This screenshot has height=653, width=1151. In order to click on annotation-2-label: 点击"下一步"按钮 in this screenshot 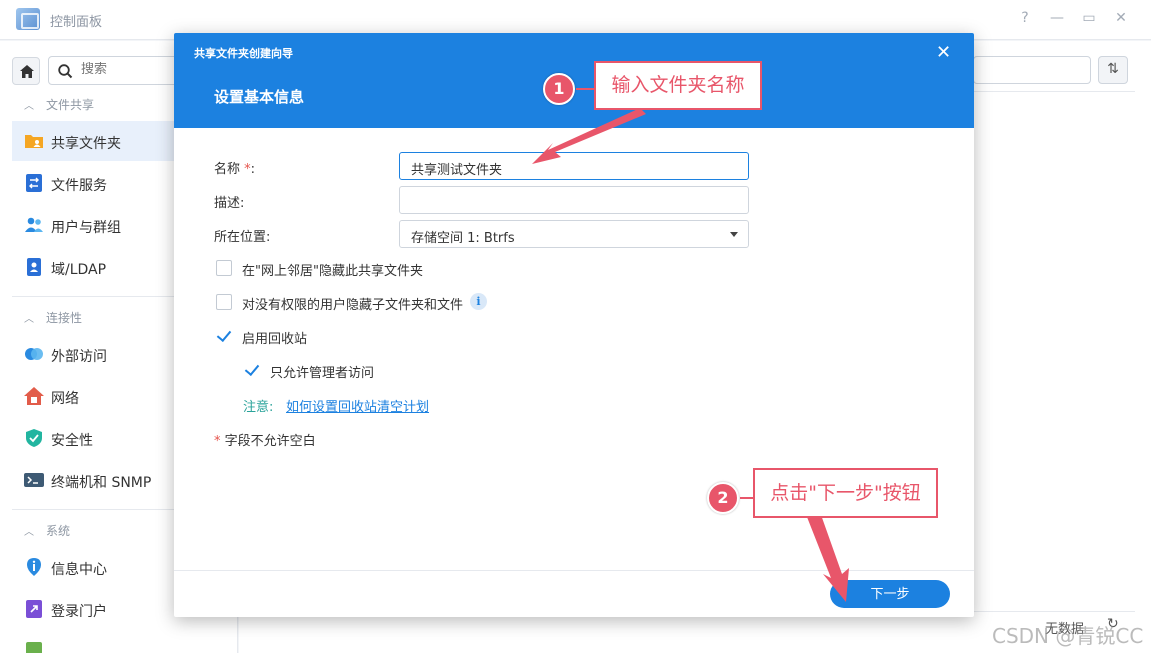, I will do `click(845, 493)`.